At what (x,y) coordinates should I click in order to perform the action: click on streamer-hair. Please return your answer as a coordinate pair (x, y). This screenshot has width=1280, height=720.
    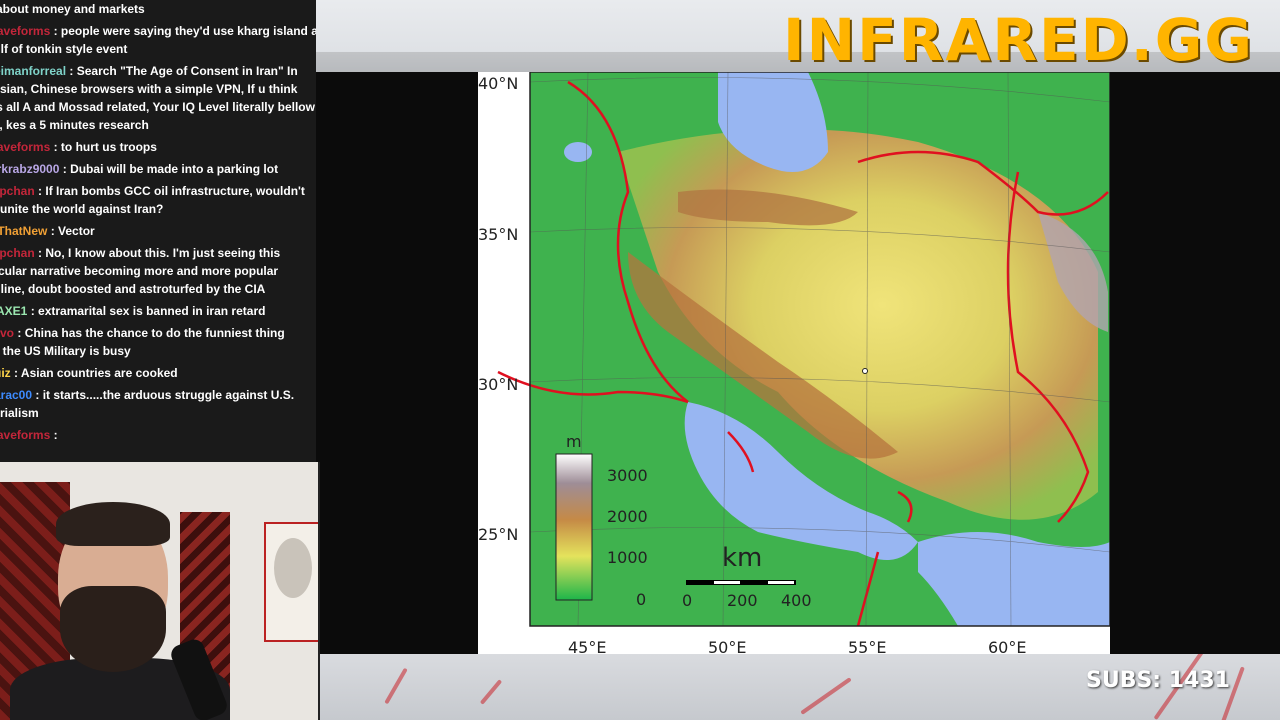
    Looking at the image, I should click on (113, 524).